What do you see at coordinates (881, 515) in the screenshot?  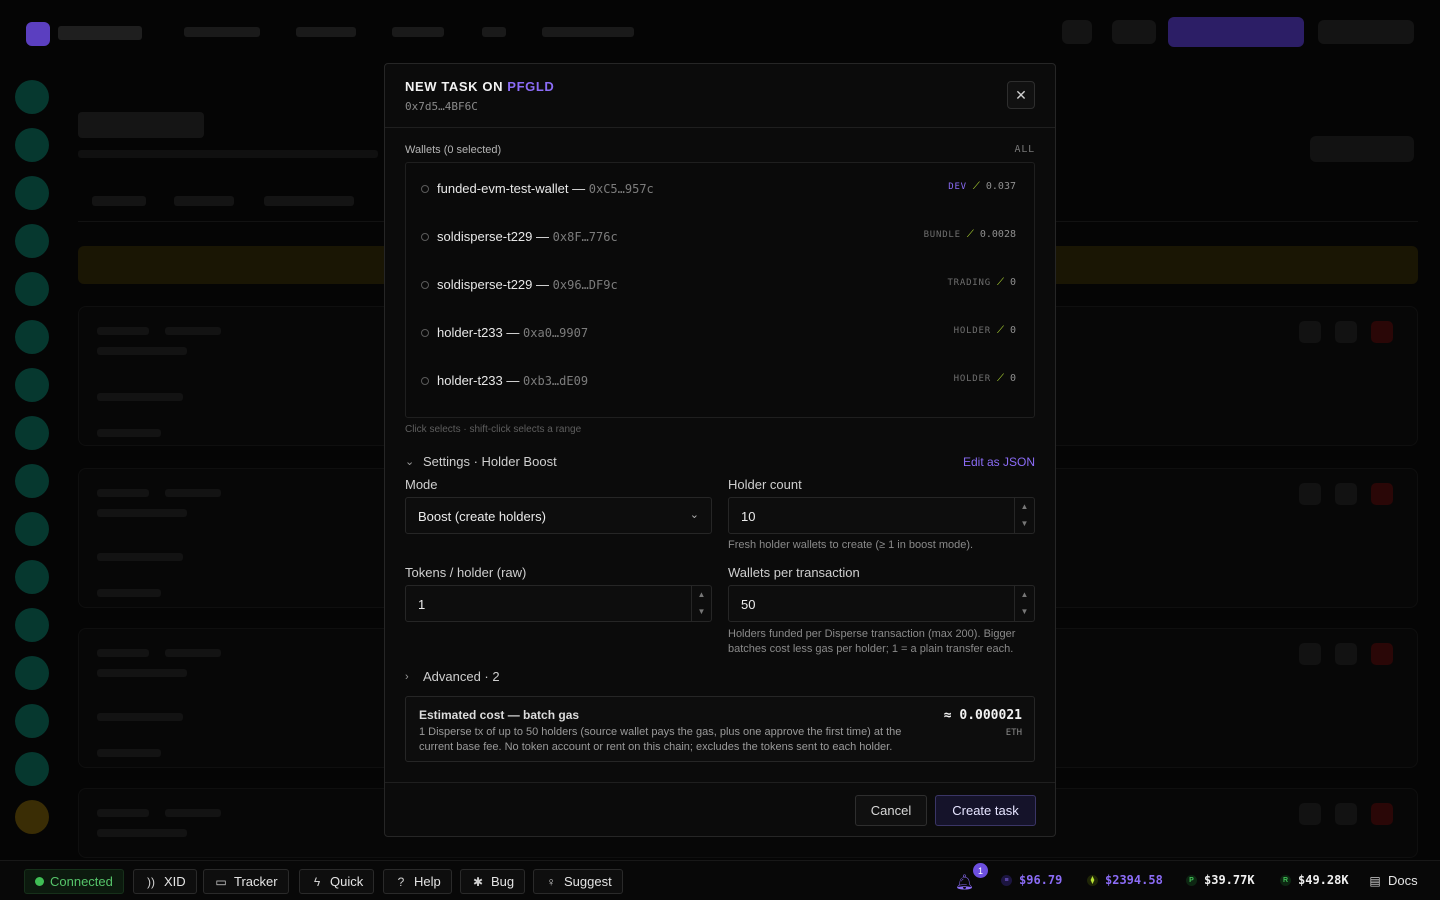 I see `holder-count-input: 10 ▲ ▼` at bounding box center [881, 515].